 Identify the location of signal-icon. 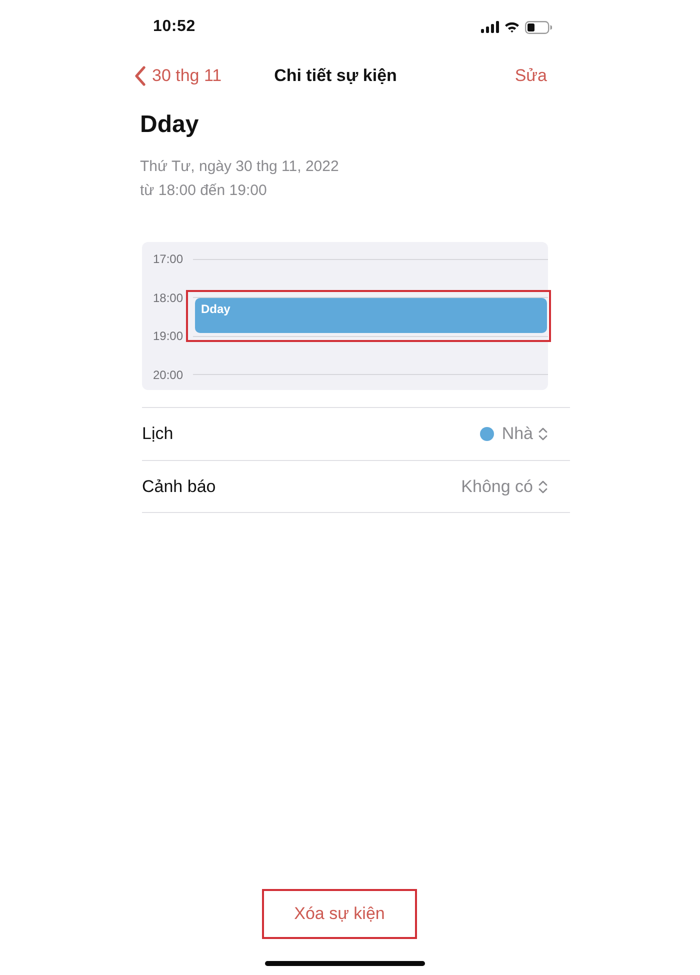
(490, 27).